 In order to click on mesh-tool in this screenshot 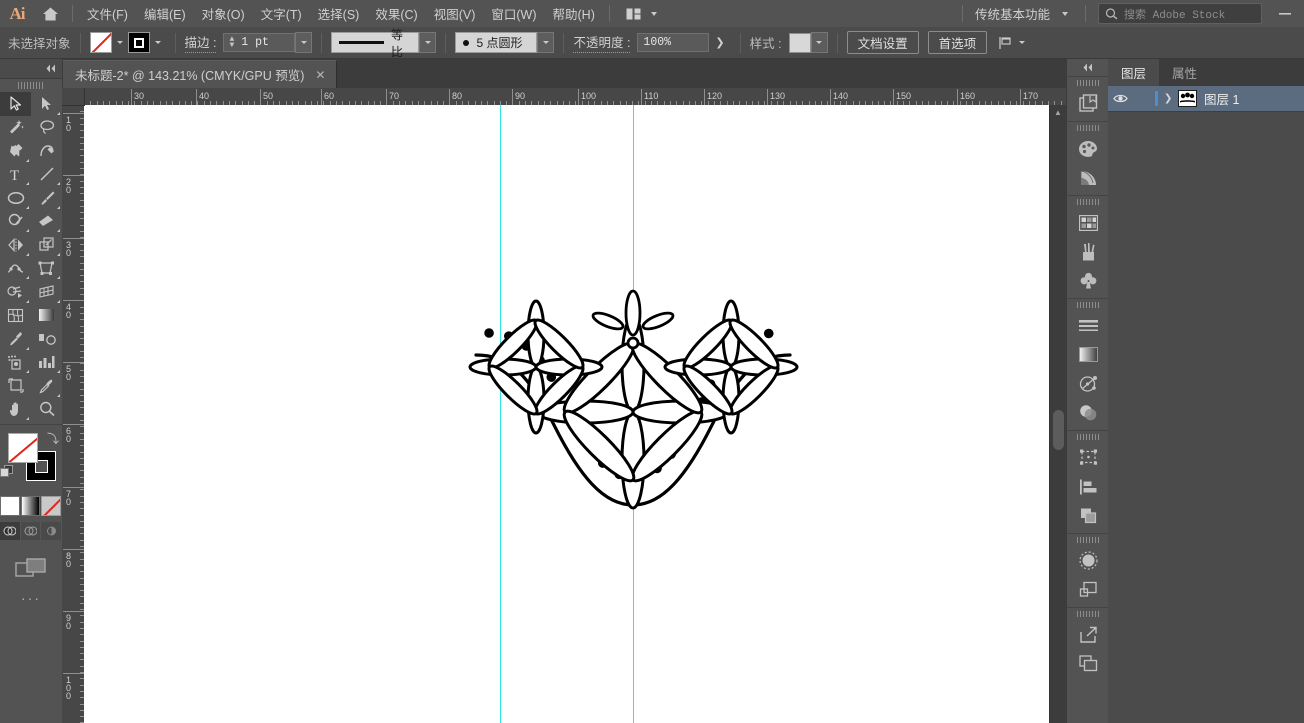, I will do `click(15, 316)`.